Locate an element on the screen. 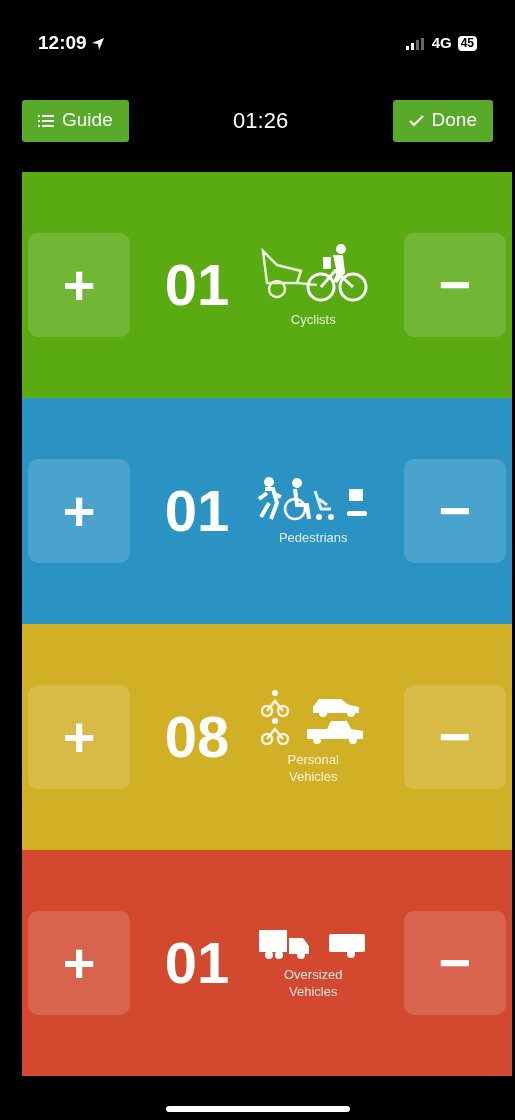 The image size is (515, 1120). timer: 01:26 is located at coordinates (261, 121).